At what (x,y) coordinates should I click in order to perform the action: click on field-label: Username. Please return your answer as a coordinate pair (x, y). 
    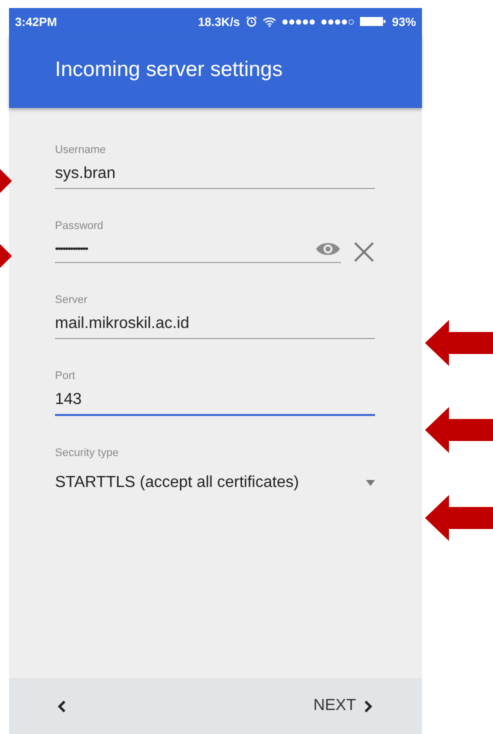
    Looking at the image, I should click on (81, 150).